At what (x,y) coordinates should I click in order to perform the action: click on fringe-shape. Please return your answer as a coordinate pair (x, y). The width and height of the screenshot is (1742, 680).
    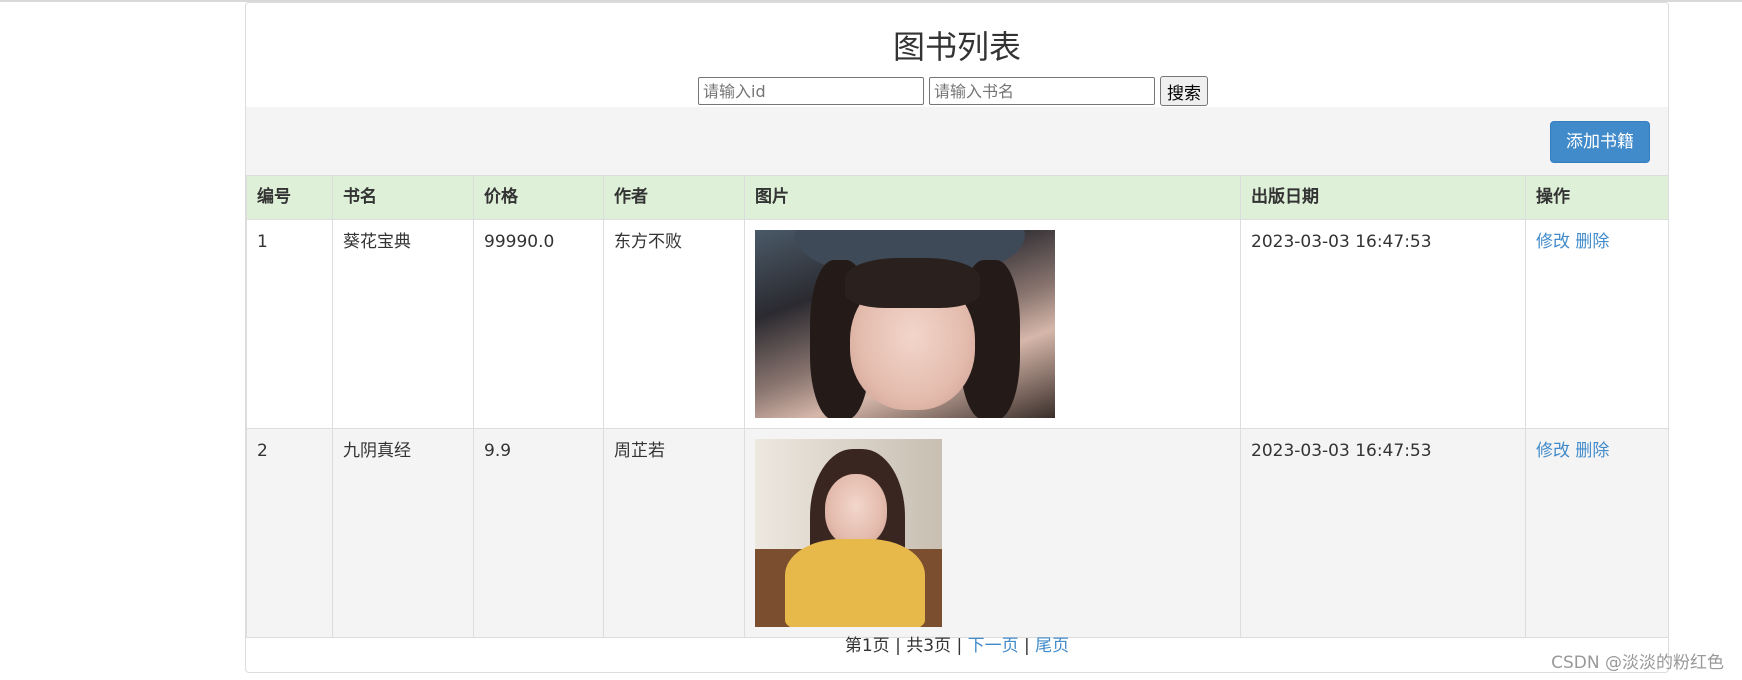
    Looking at the image, I should click on (912, 283).